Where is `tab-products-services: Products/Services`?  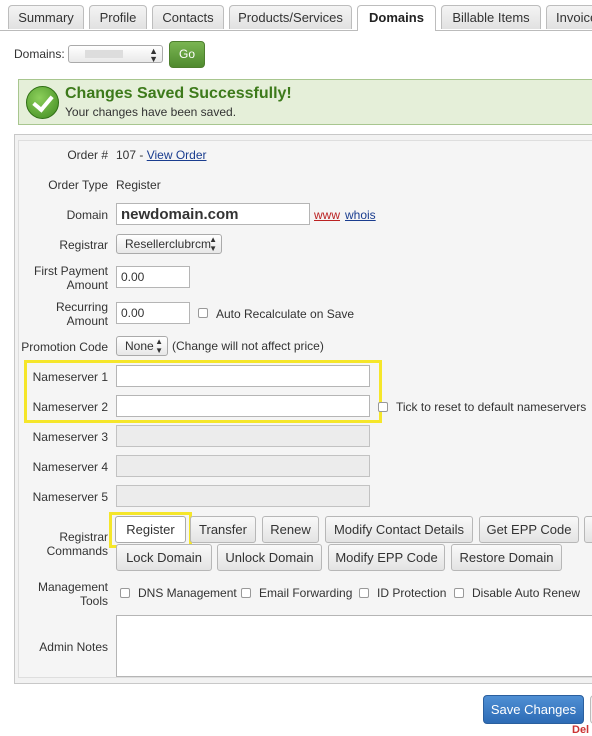 tab-products-services: Products/Services is located at coordinates (290, 17).